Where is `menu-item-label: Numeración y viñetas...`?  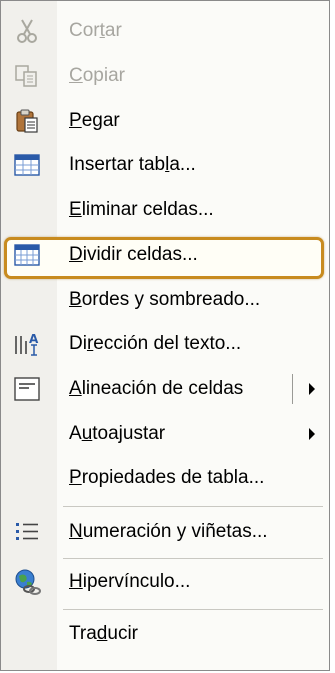
menu-item-label: Numeración y viñetas... is located at coordinates (168, 531).